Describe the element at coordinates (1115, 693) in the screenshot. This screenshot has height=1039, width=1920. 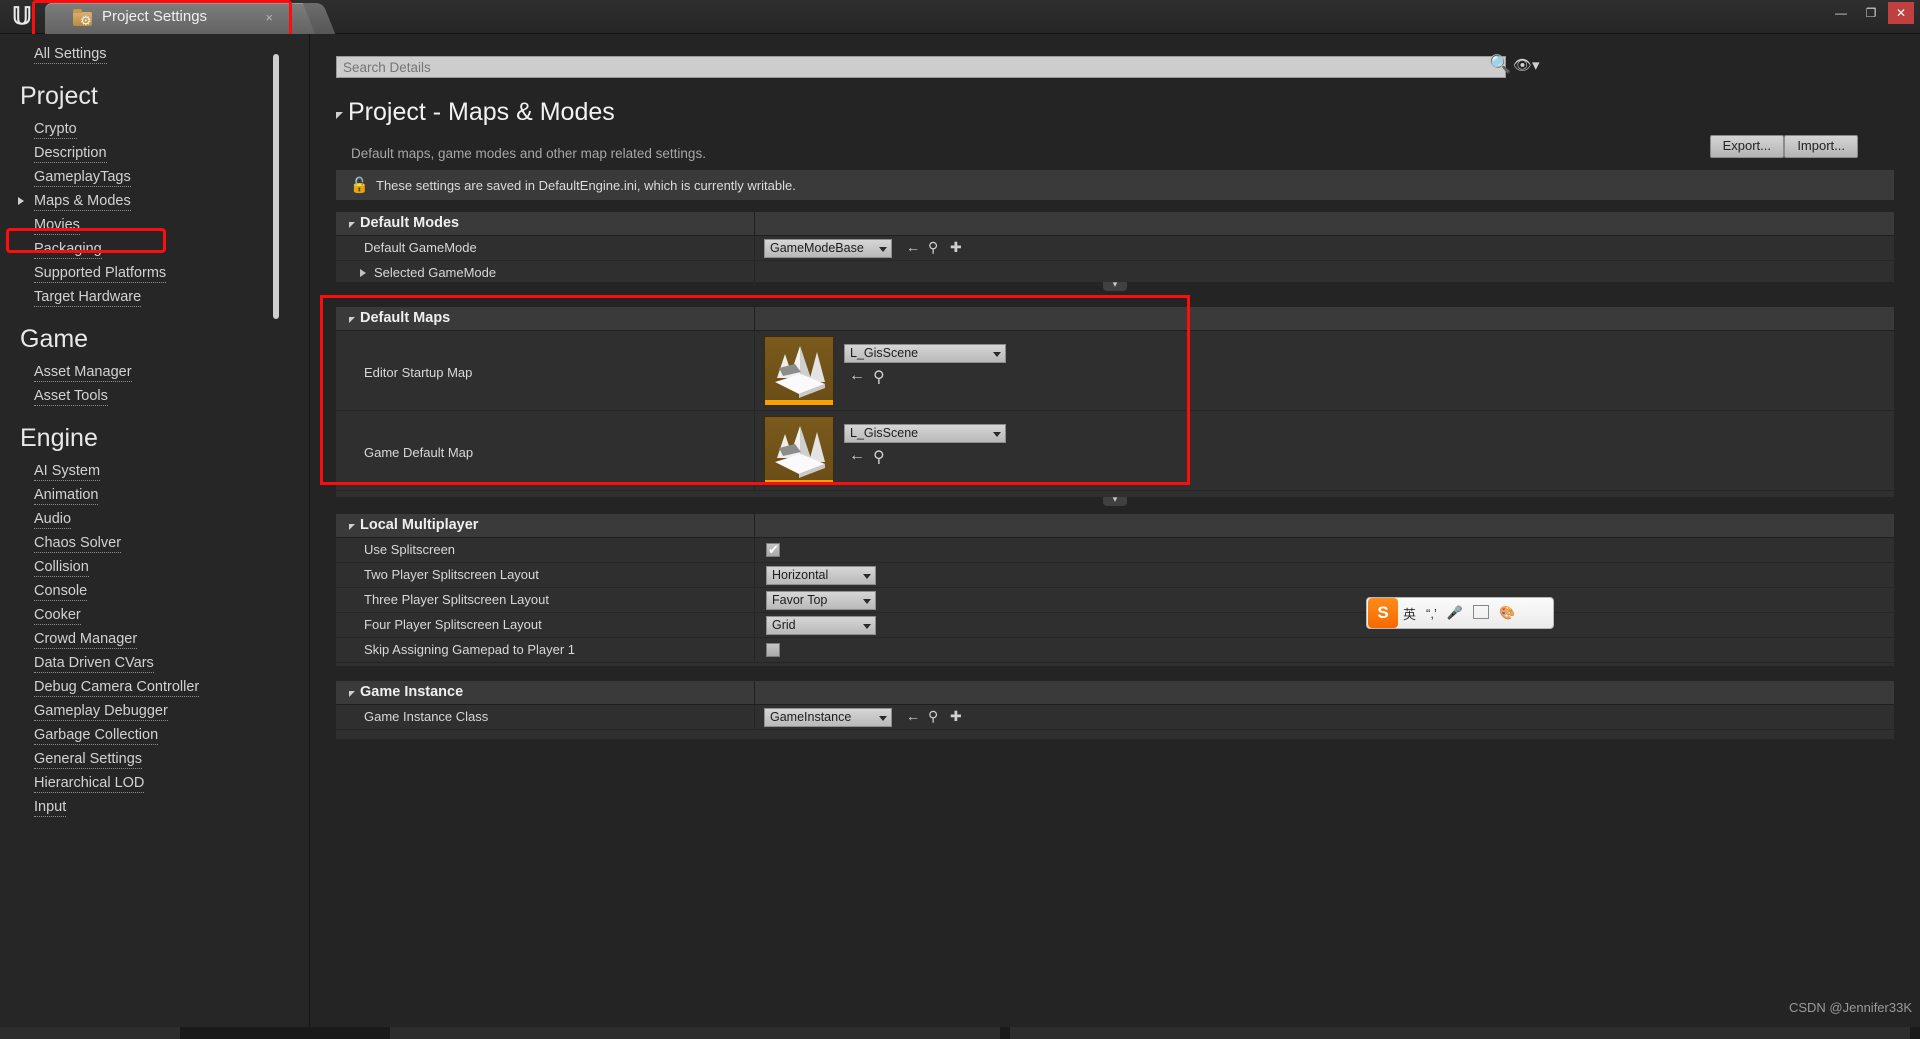
I see `section-header: Game Instance` at that location.